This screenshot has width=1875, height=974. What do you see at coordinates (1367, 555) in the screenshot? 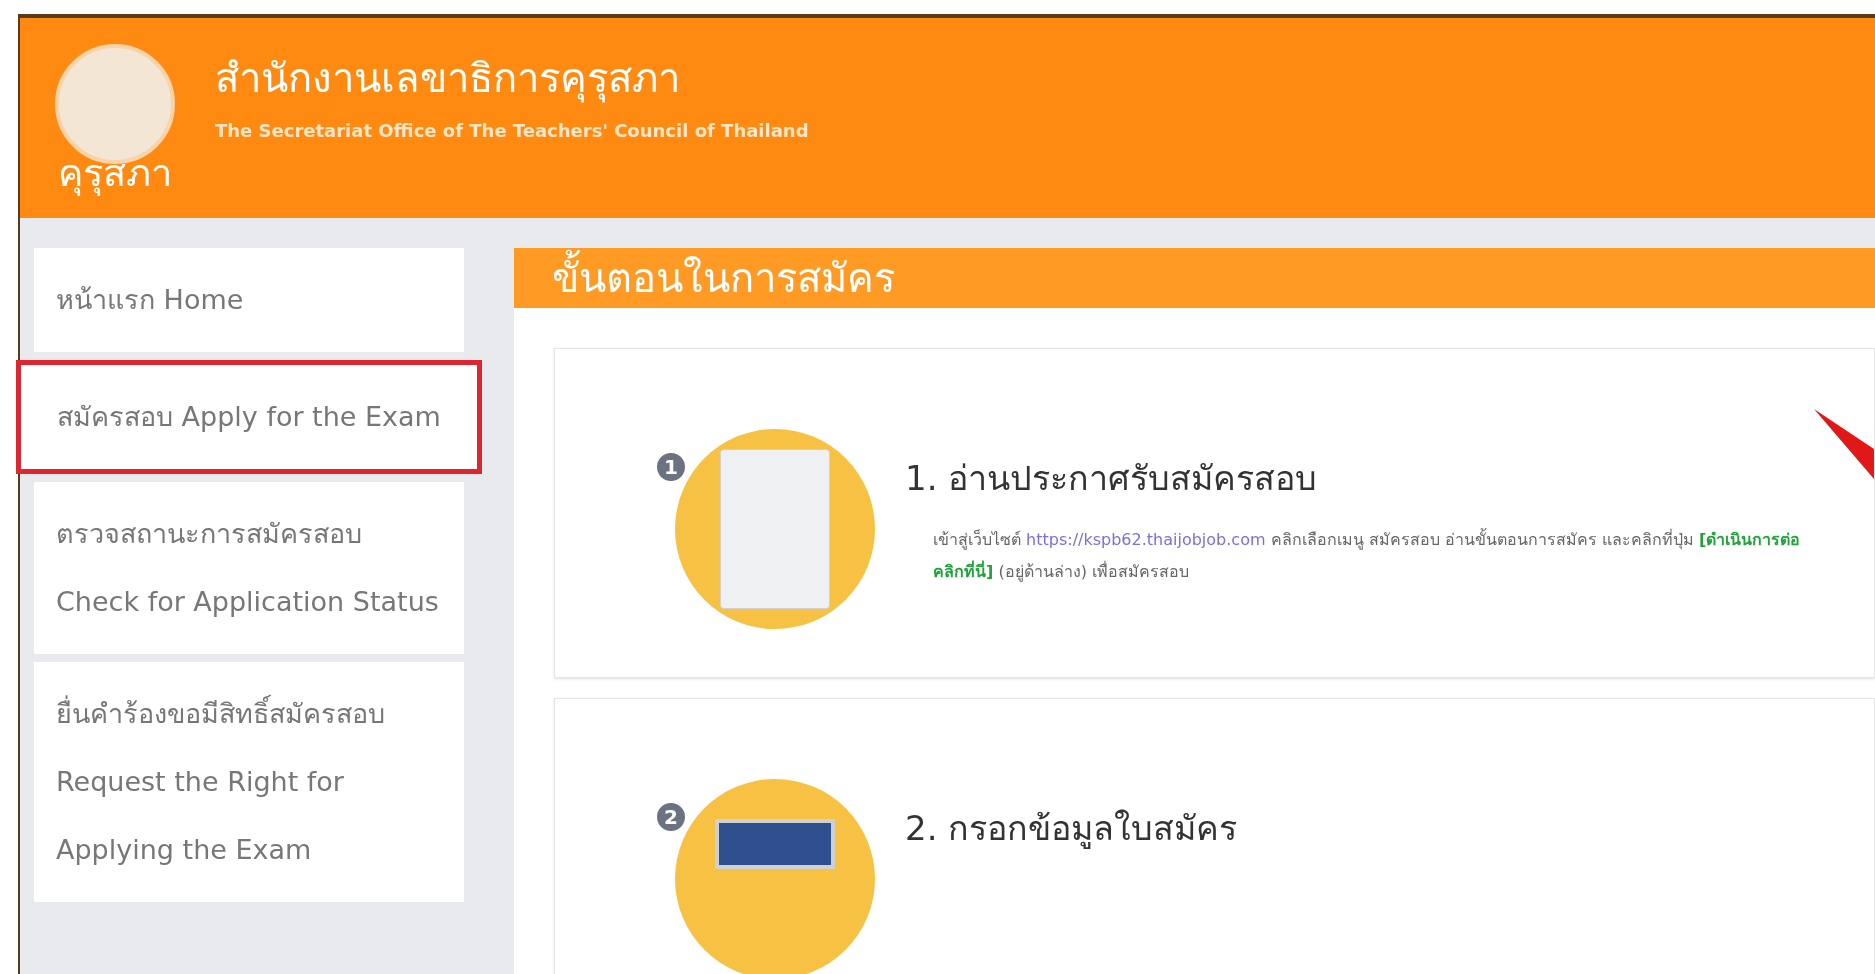
I see `step-description: เข้าสู่เว็บไซต์ https://kspb62.thaijobjob.com คลิกเลือกเมนู สมัครสอบ อ่านขั้นตอนการสมัคร และคลิกที่ปุ่ม [ดำเนินการต่อคลิกที่นี่] (อยู่ด้านล่าง) เพื่อสมัครสอบ` at bounding box center [1367, 555].